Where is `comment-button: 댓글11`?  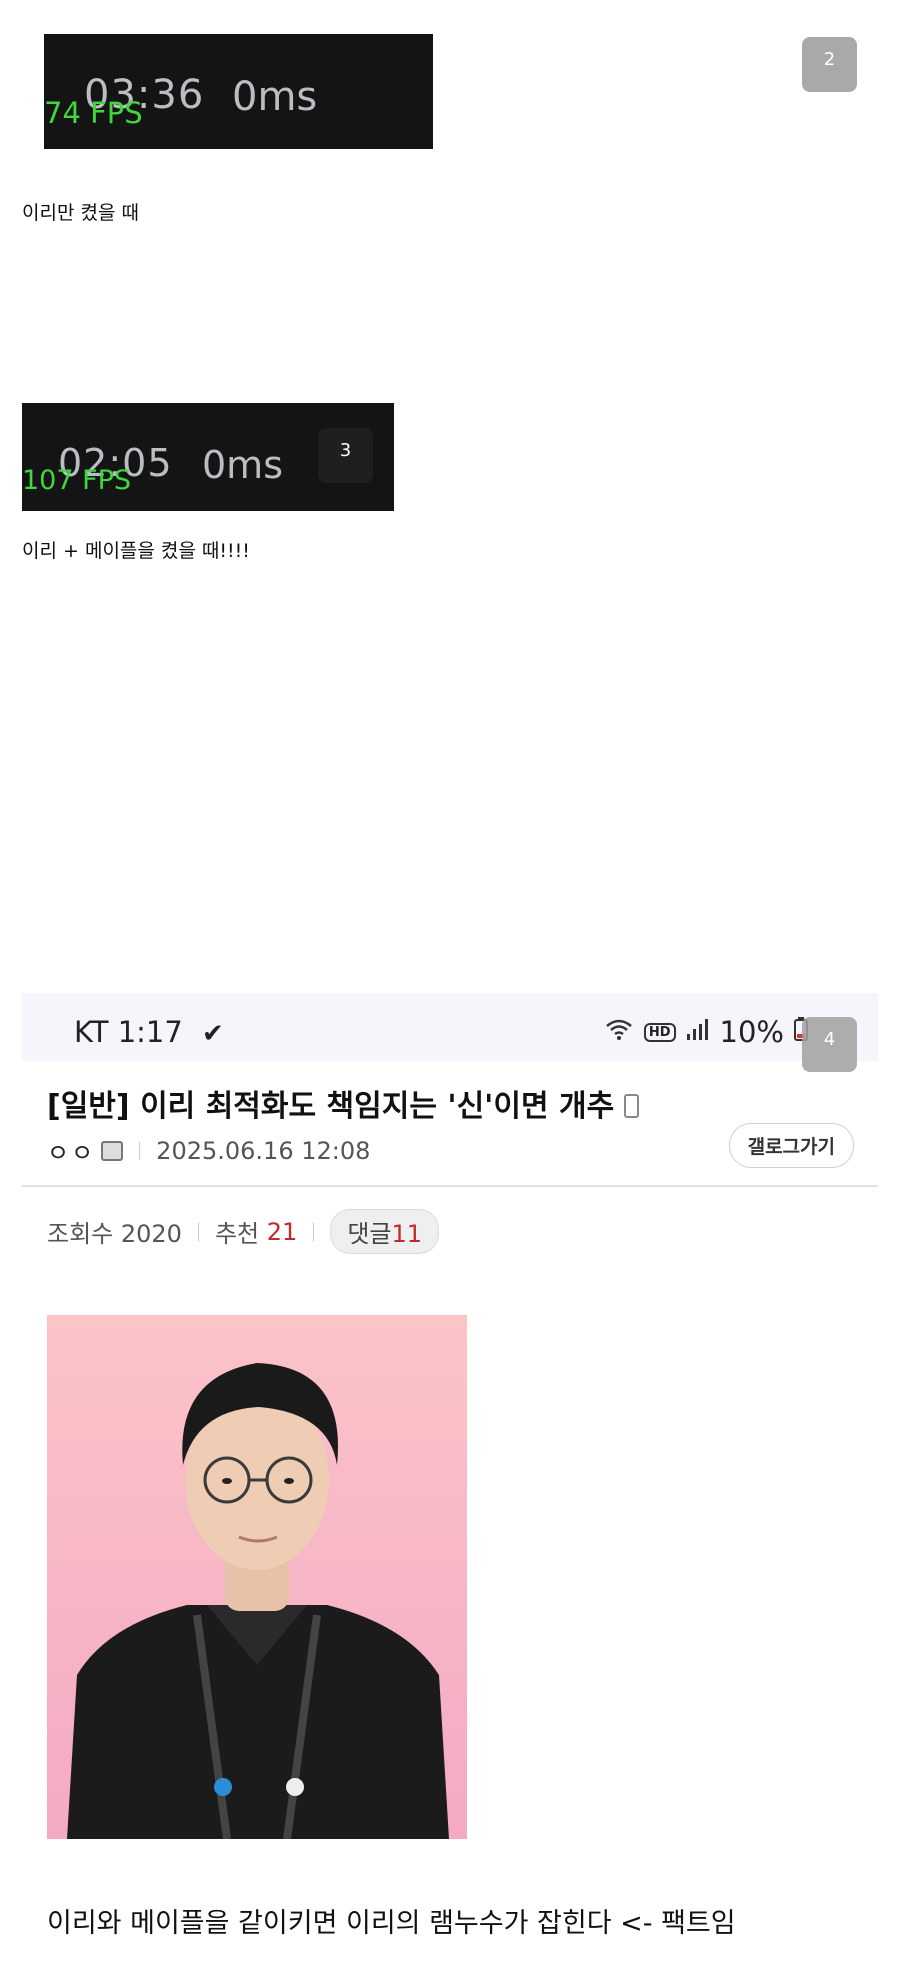 comment-button: 댓글11 is located at coordinates (385, 1231).